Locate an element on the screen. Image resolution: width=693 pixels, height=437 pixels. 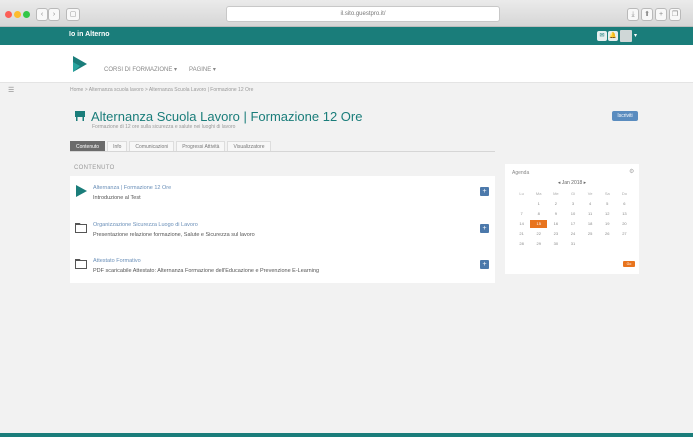
calendar-day: 8 is located at coordinates (538, 214).